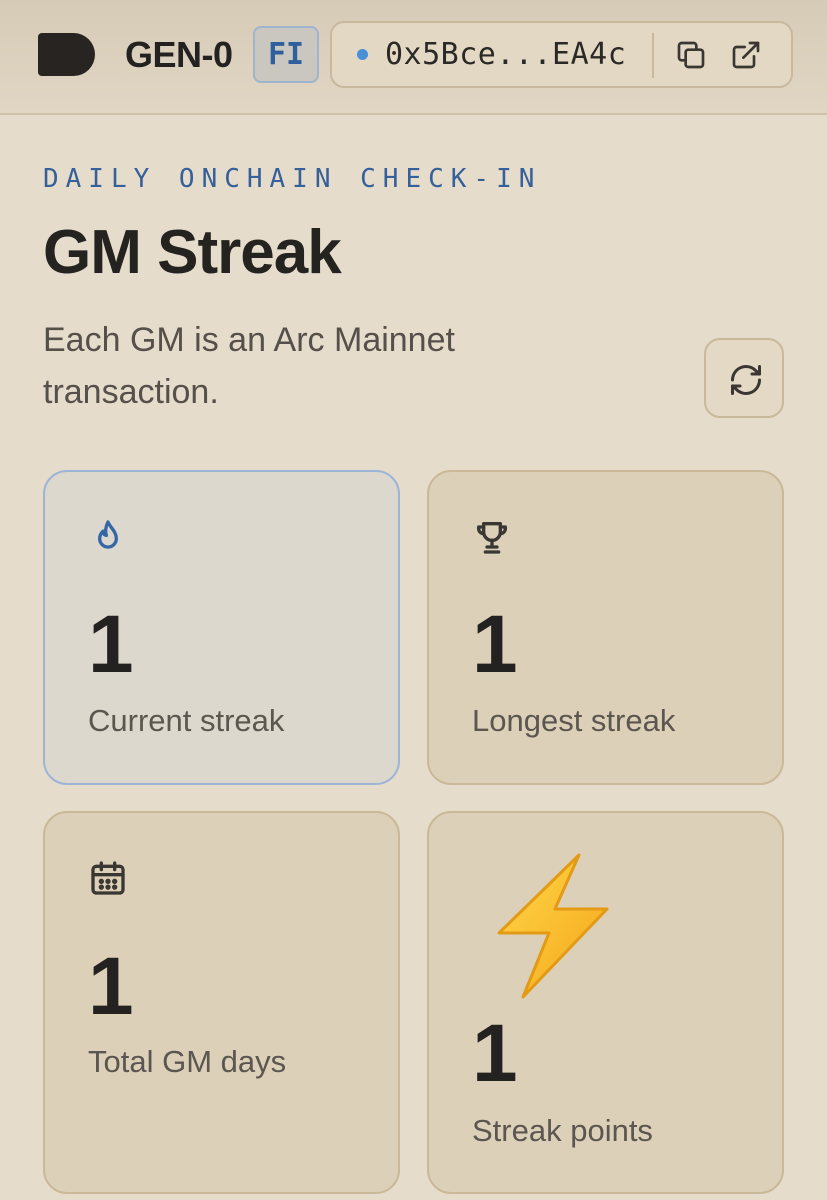 The width and height of the screenshot is (827, 1200). Describe the element at coordinates (187, 1061) in the screenshot. I see `total-gm-days-label: Total GM days` at that location.